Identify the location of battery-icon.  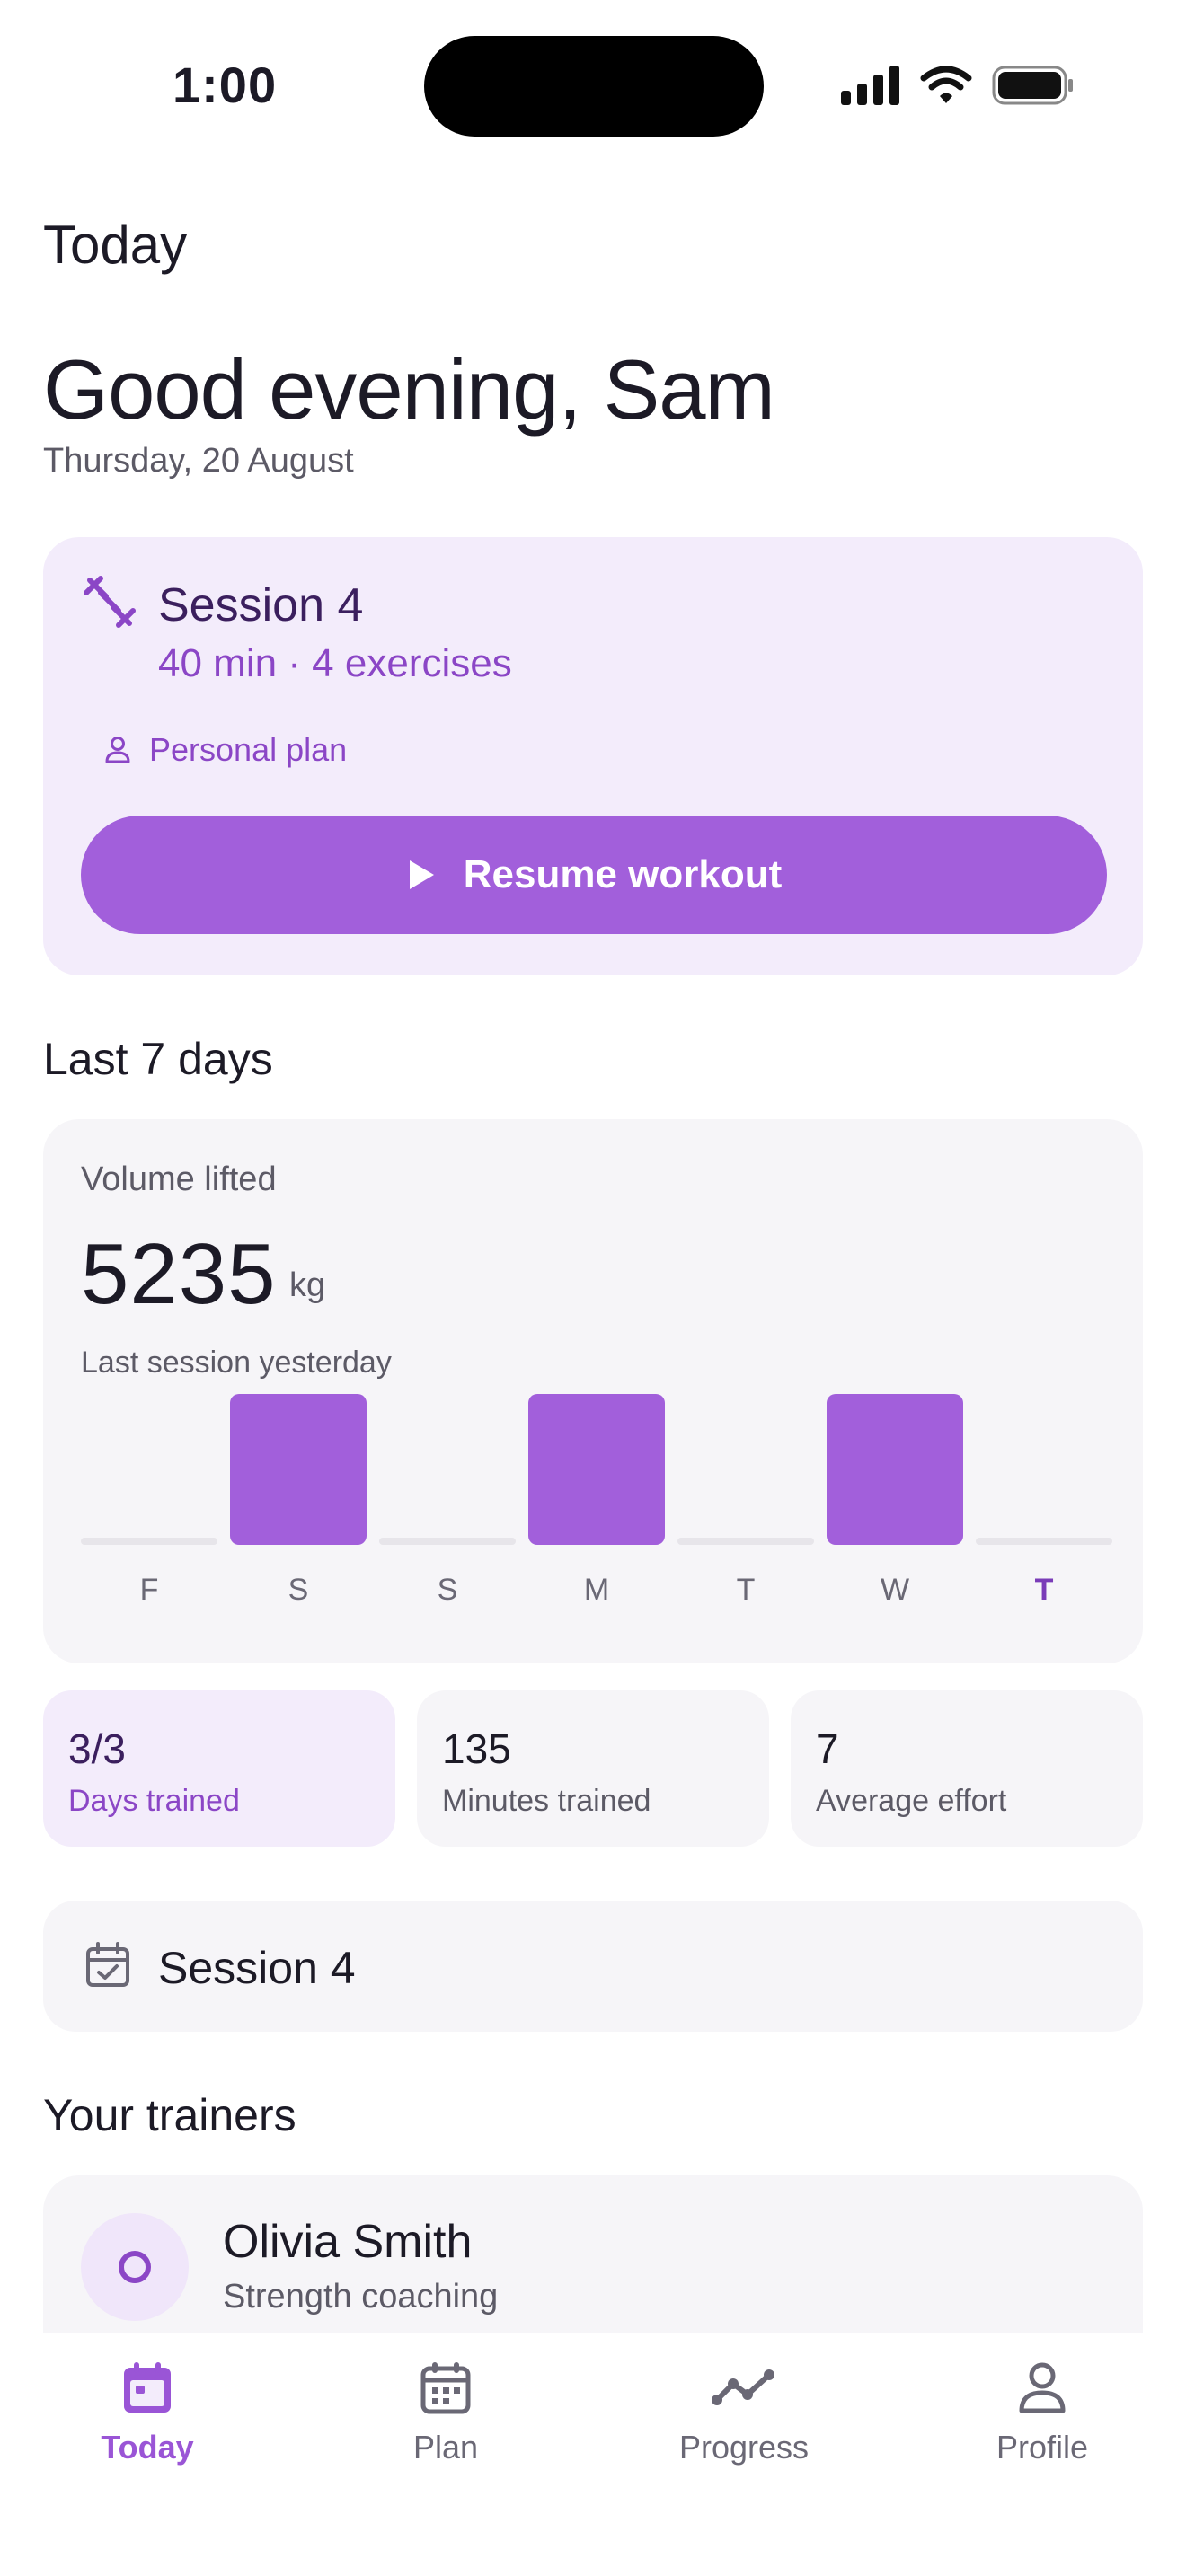
(1032, 85).